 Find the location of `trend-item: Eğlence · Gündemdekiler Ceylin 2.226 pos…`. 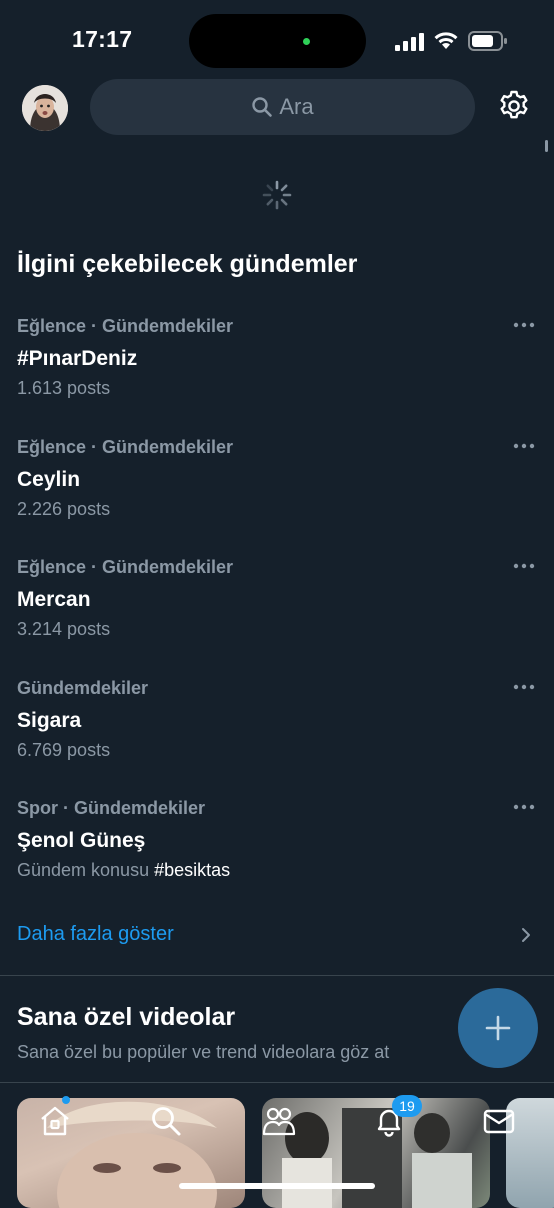

trend-item: Eğlence · Gündemdekiler Ceylin 2.226 pos… is located at coordinates (277, 487).